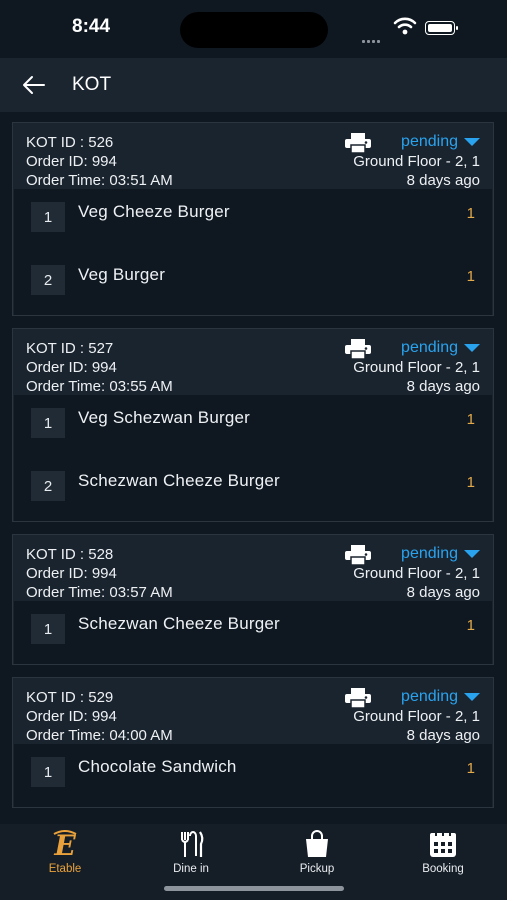 The height and width of the screenshot is (900, 507). I want to click on list-item: 2 Veg Burger 1, so click(253, 283).